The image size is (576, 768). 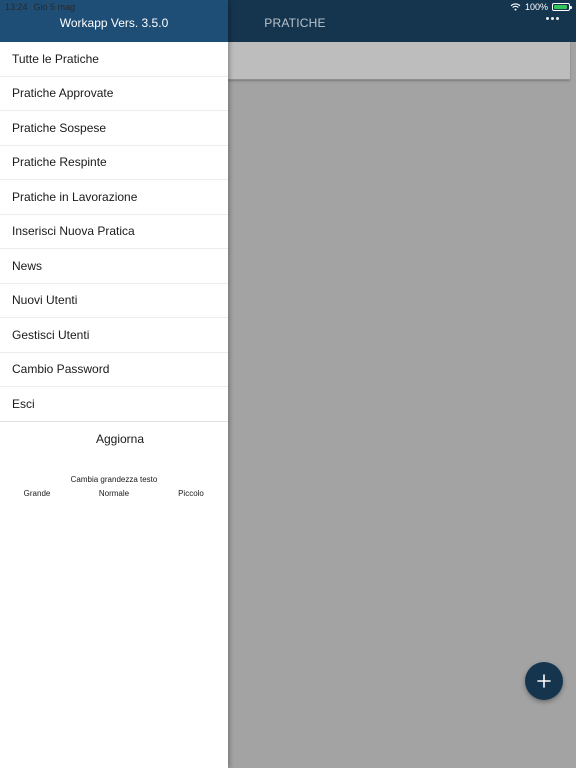 I want to click on status-left: 13:24 Gio 5 mag, so click(x=40, y=7).